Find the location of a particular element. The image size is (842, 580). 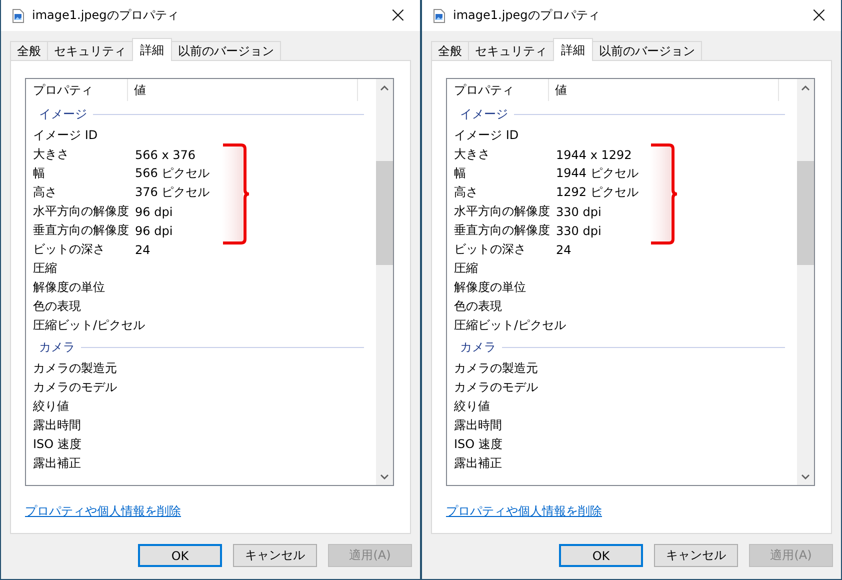

property-value: 1944 ピクセル is located at coordinates (597, 173).